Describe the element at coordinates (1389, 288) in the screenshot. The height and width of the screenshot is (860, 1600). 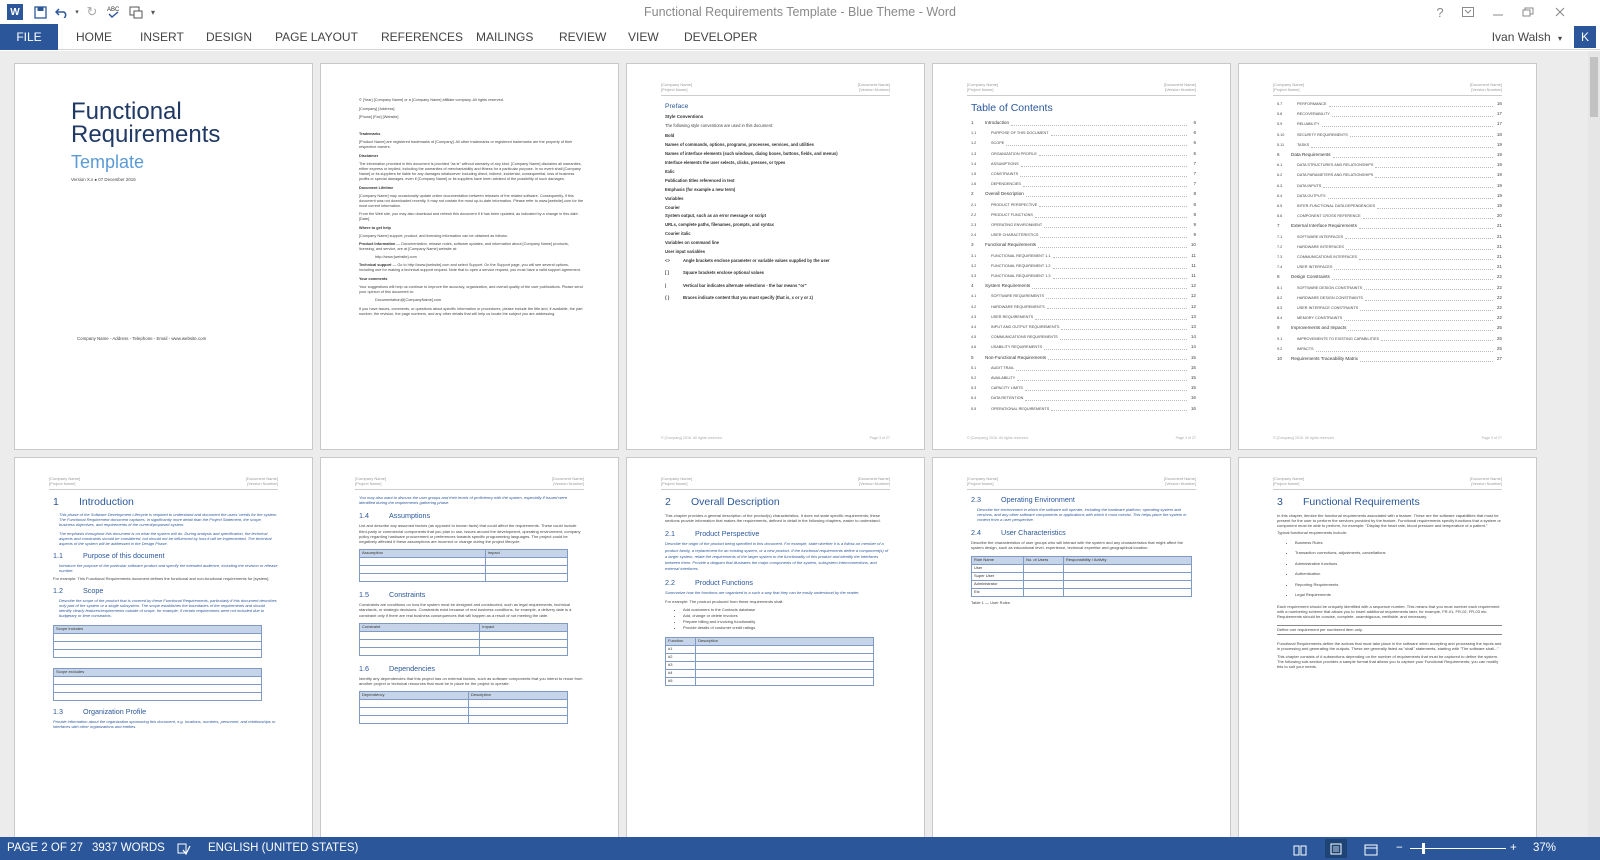
I see `toc-entry: 8.1 Software Design Constraints 22` at that location.